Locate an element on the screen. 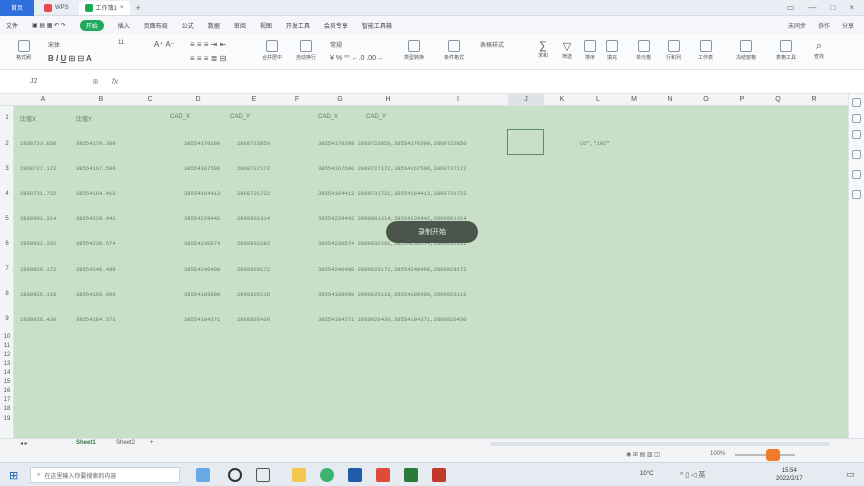  cell-e1: CAD_Y is located at coordinates (240, 117).